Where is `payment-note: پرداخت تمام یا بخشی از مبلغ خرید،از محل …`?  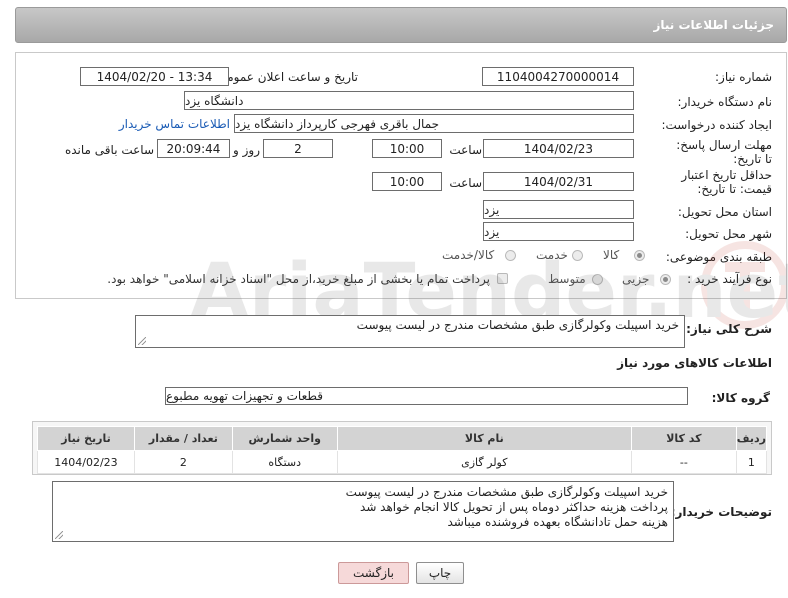
payment-note: پرداخت تمام یا بخشی از مبلغ خرید،از محل … is located at coordinates (298, 279).